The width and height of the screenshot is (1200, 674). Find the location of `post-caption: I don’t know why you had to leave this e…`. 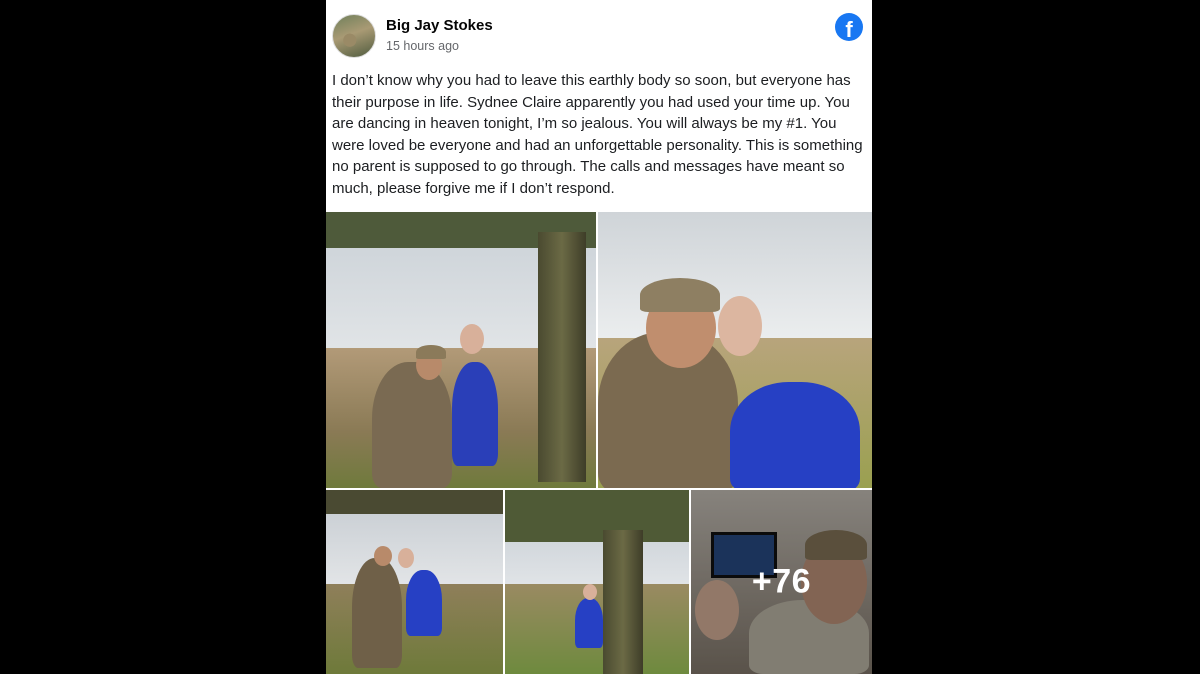

post-caption: I don’t know why you had to leave this e… is located at coordinates (597, 134).